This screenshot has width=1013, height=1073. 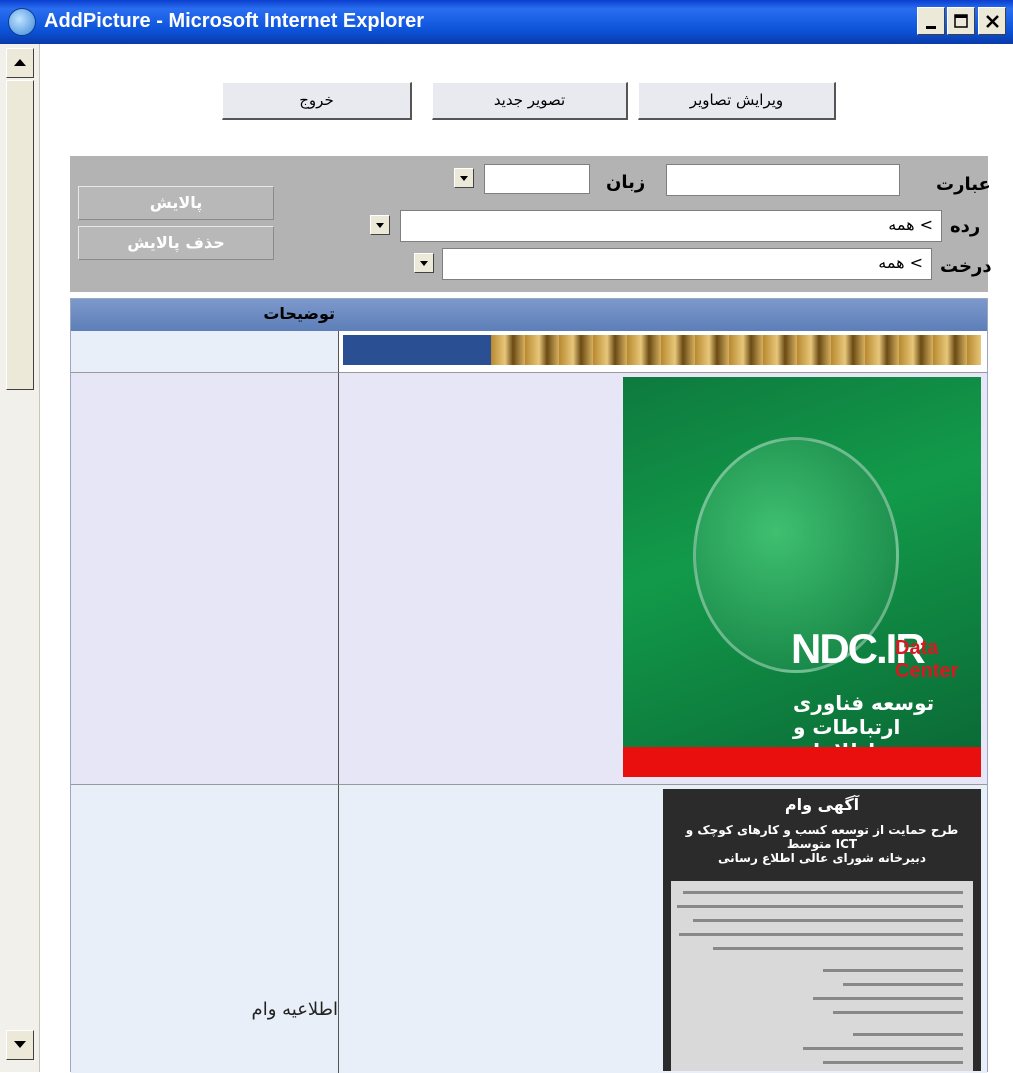 What do you see at coordinates (417, 350) in the screenshot?
I see `banner-blue` at bounding box center [417, 350].